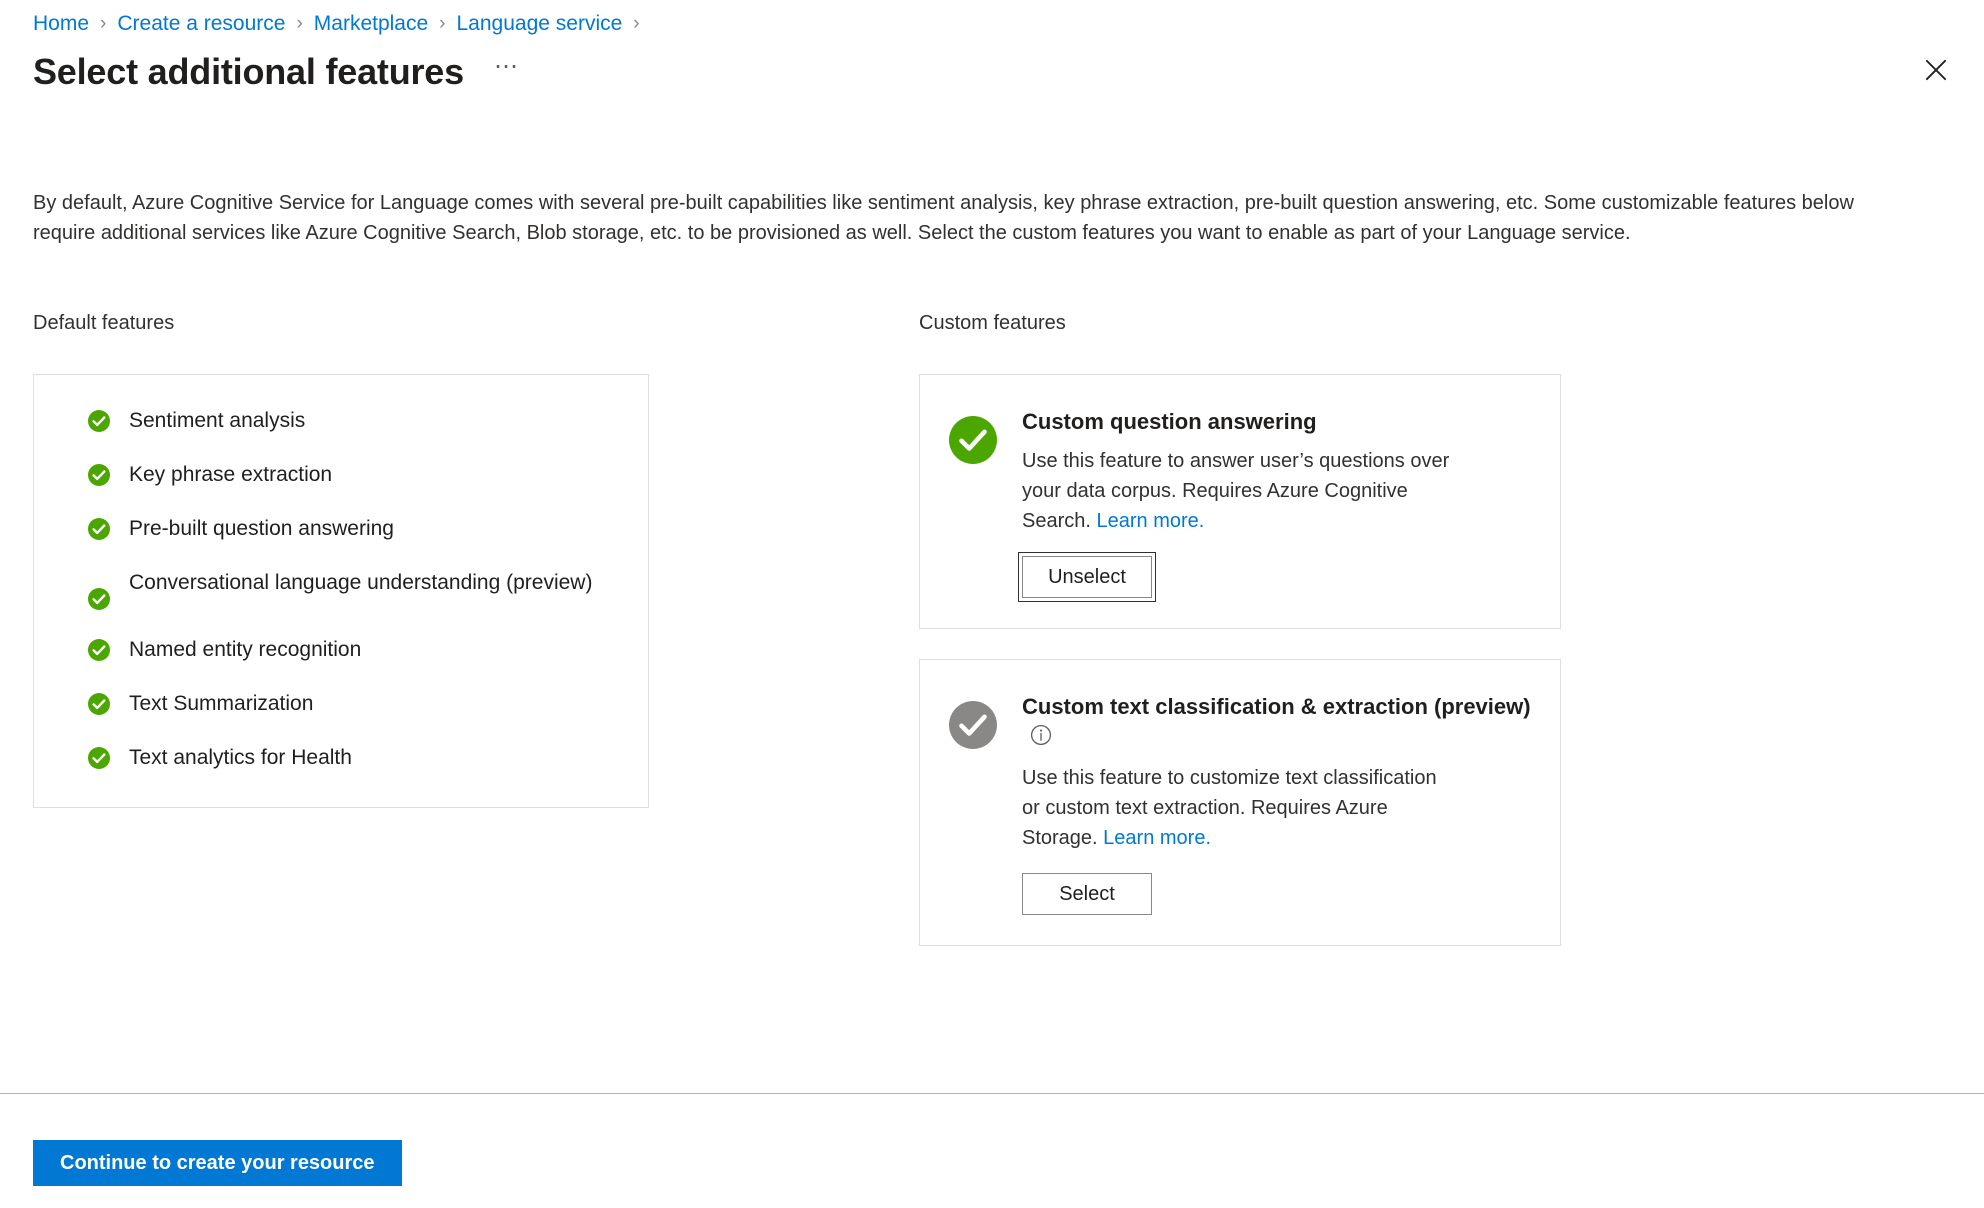 The height and width of the screenshot is (1208, 1984). I want to click on breadcrumb-item-marketplace: Marketplace, so click(371, 24).